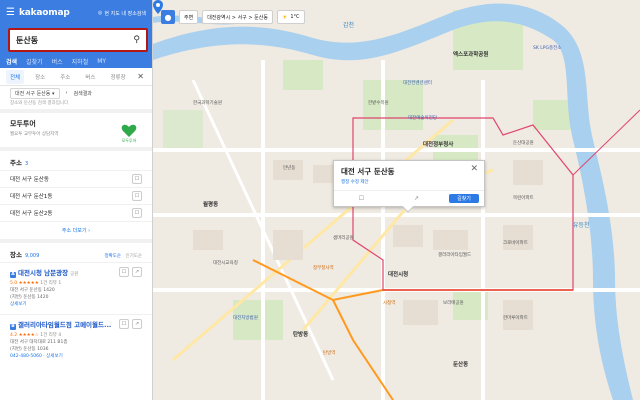  I want to click on nearby-button: 주변, so click(189, 17).